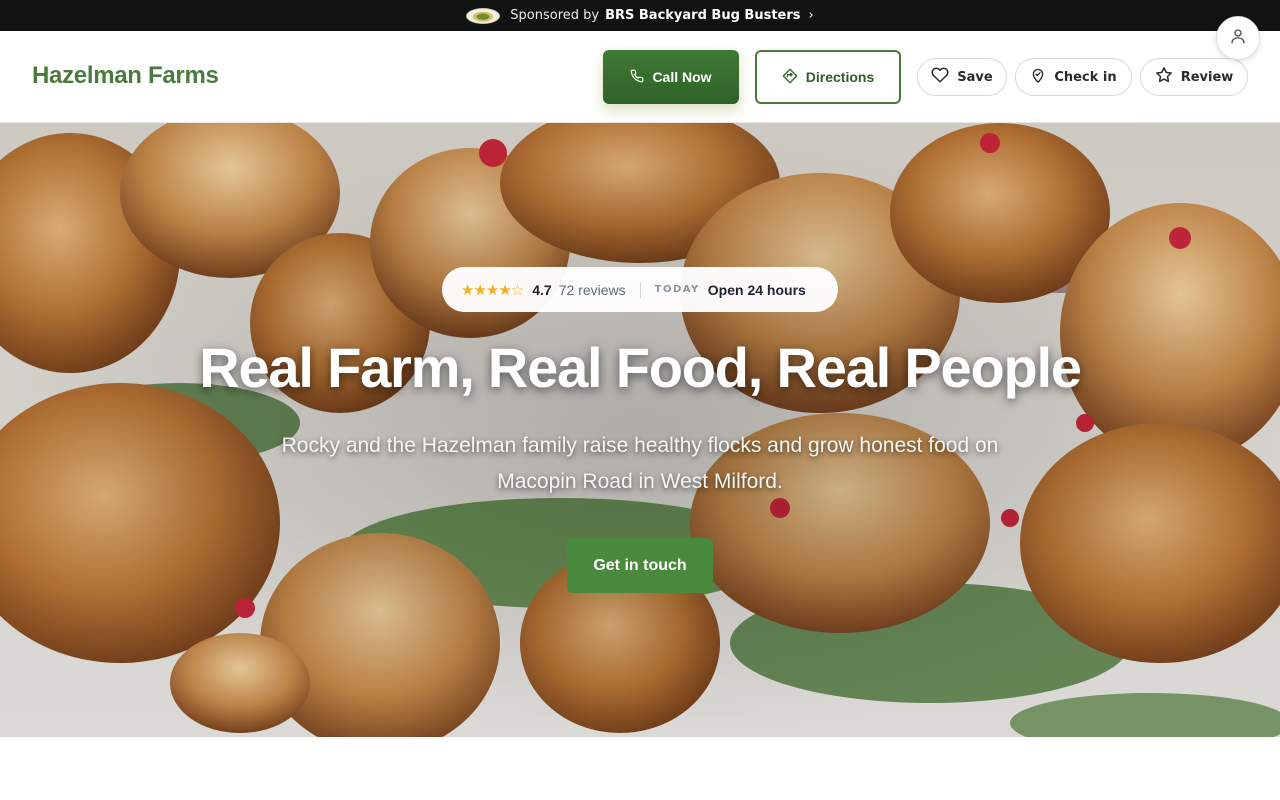  I want to click on call-now-button: Call Now, so click(671, 77).